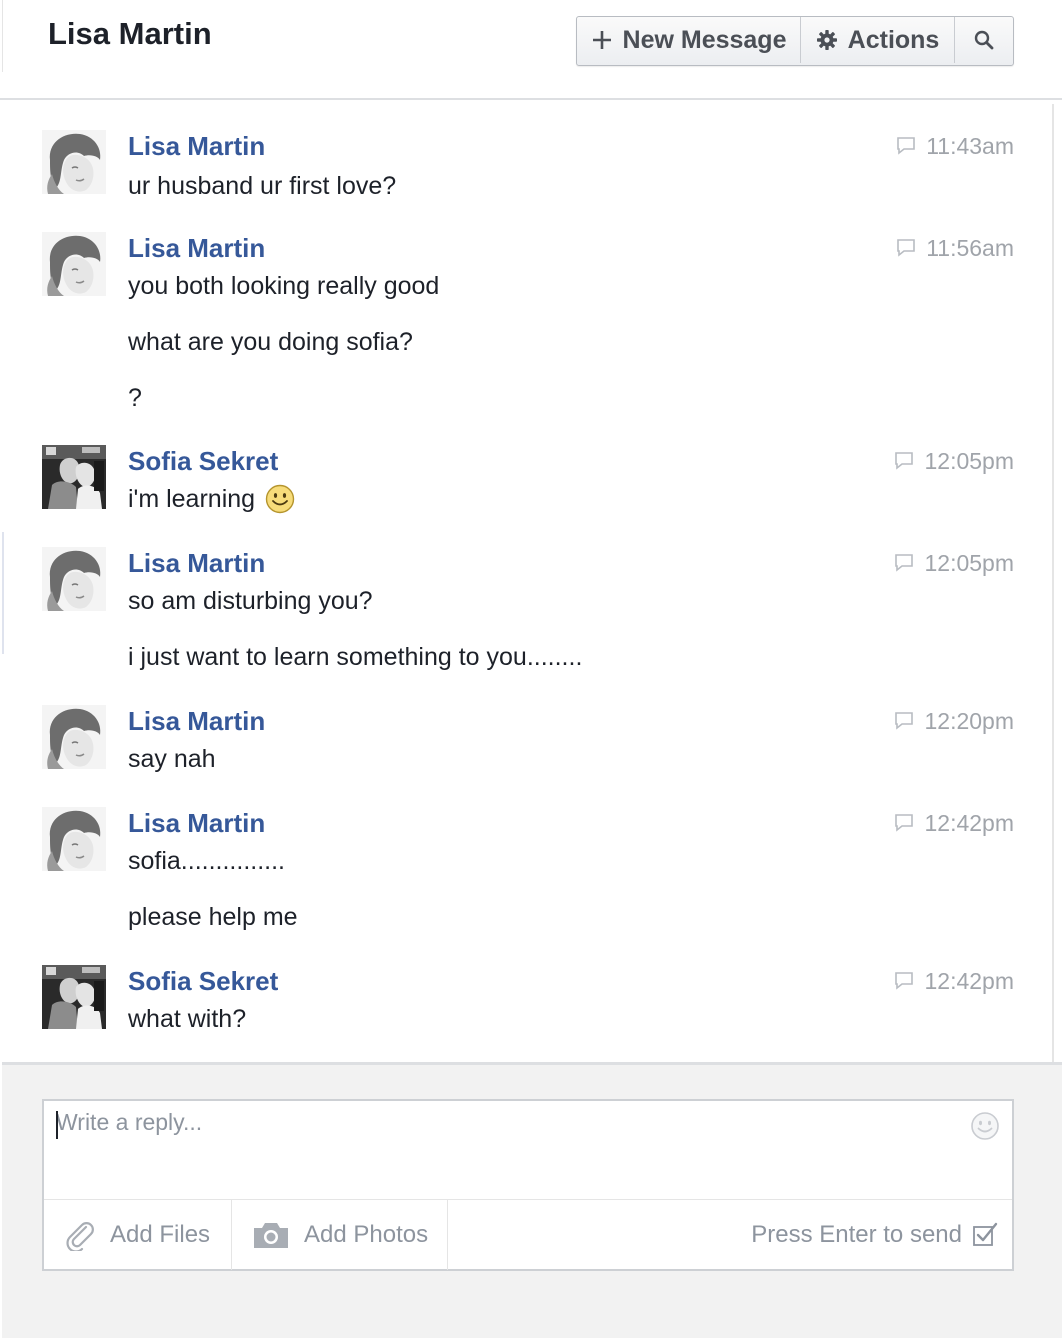  I want to click on message-group: Sofia Sekret 12:05pm i'm learning, so click(528, 480).